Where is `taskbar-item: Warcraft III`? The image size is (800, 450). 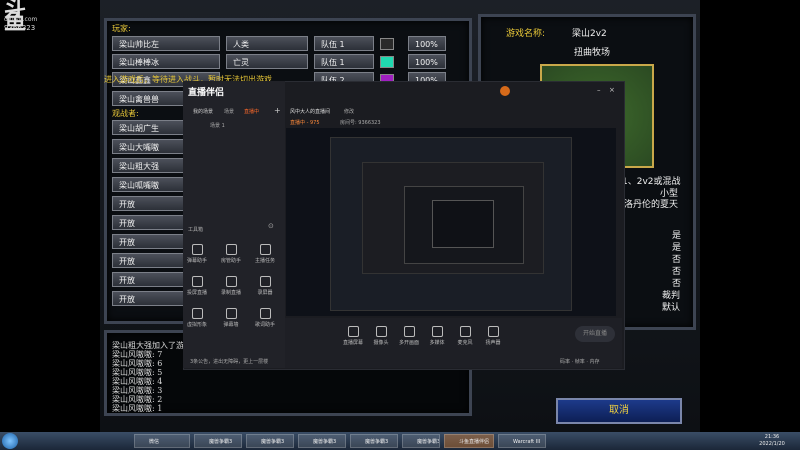
taskbar-item: Warcraft III is located at coordinates (522, 441).